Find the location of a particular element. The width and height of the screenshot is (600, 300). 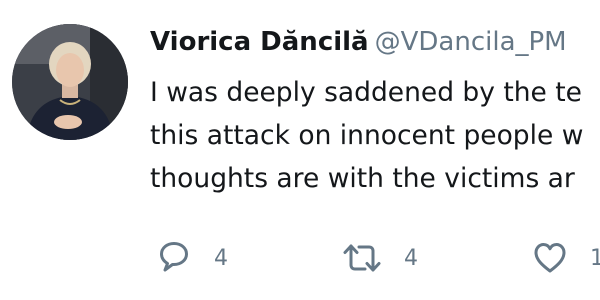

like-button: 1 is located at coordinates (566, 258).